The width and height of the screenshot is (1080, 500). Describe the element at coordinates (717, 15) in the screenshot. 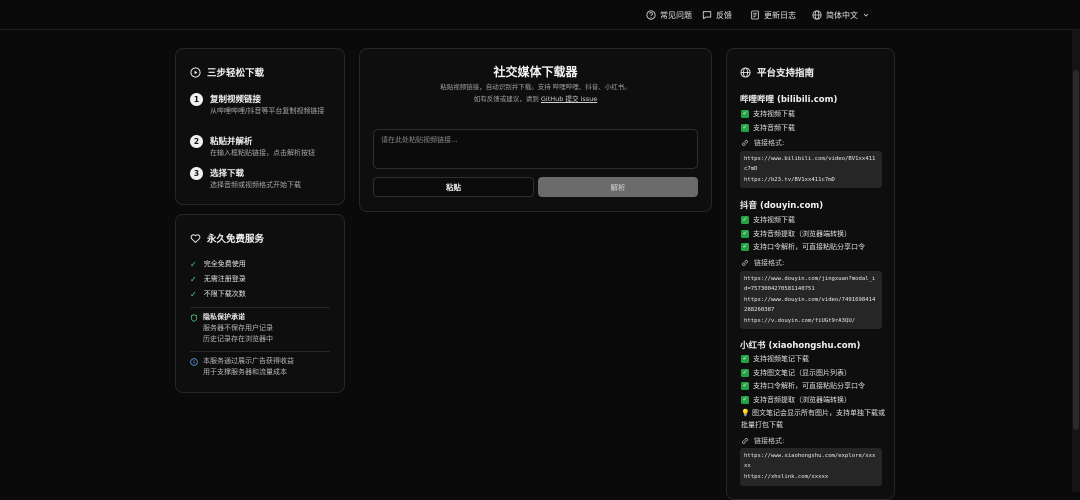

I see `nav-feedback: 反馈` at that location.